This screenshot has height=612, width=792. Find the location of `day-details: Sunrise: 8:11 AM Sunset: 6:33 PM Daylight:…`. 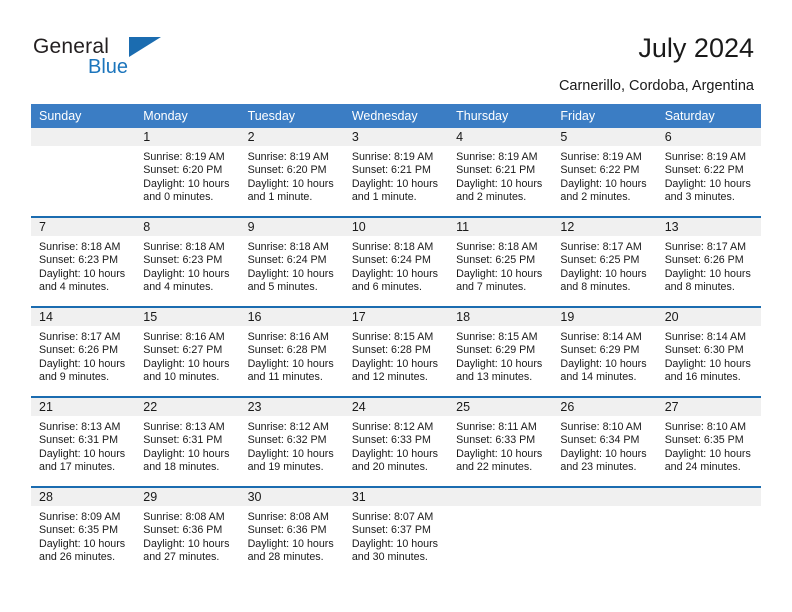

day-details: Sunrise: 8:11 AM Sunset: 6:33 PM Daylight:… is located at coordinates (500, 445).